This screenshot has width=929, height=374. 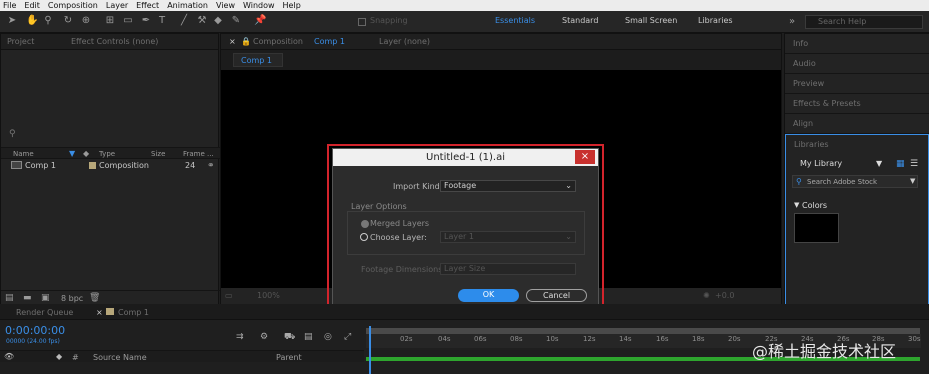 I want to click on choose-layer-radio, so click(x=364, y=237).